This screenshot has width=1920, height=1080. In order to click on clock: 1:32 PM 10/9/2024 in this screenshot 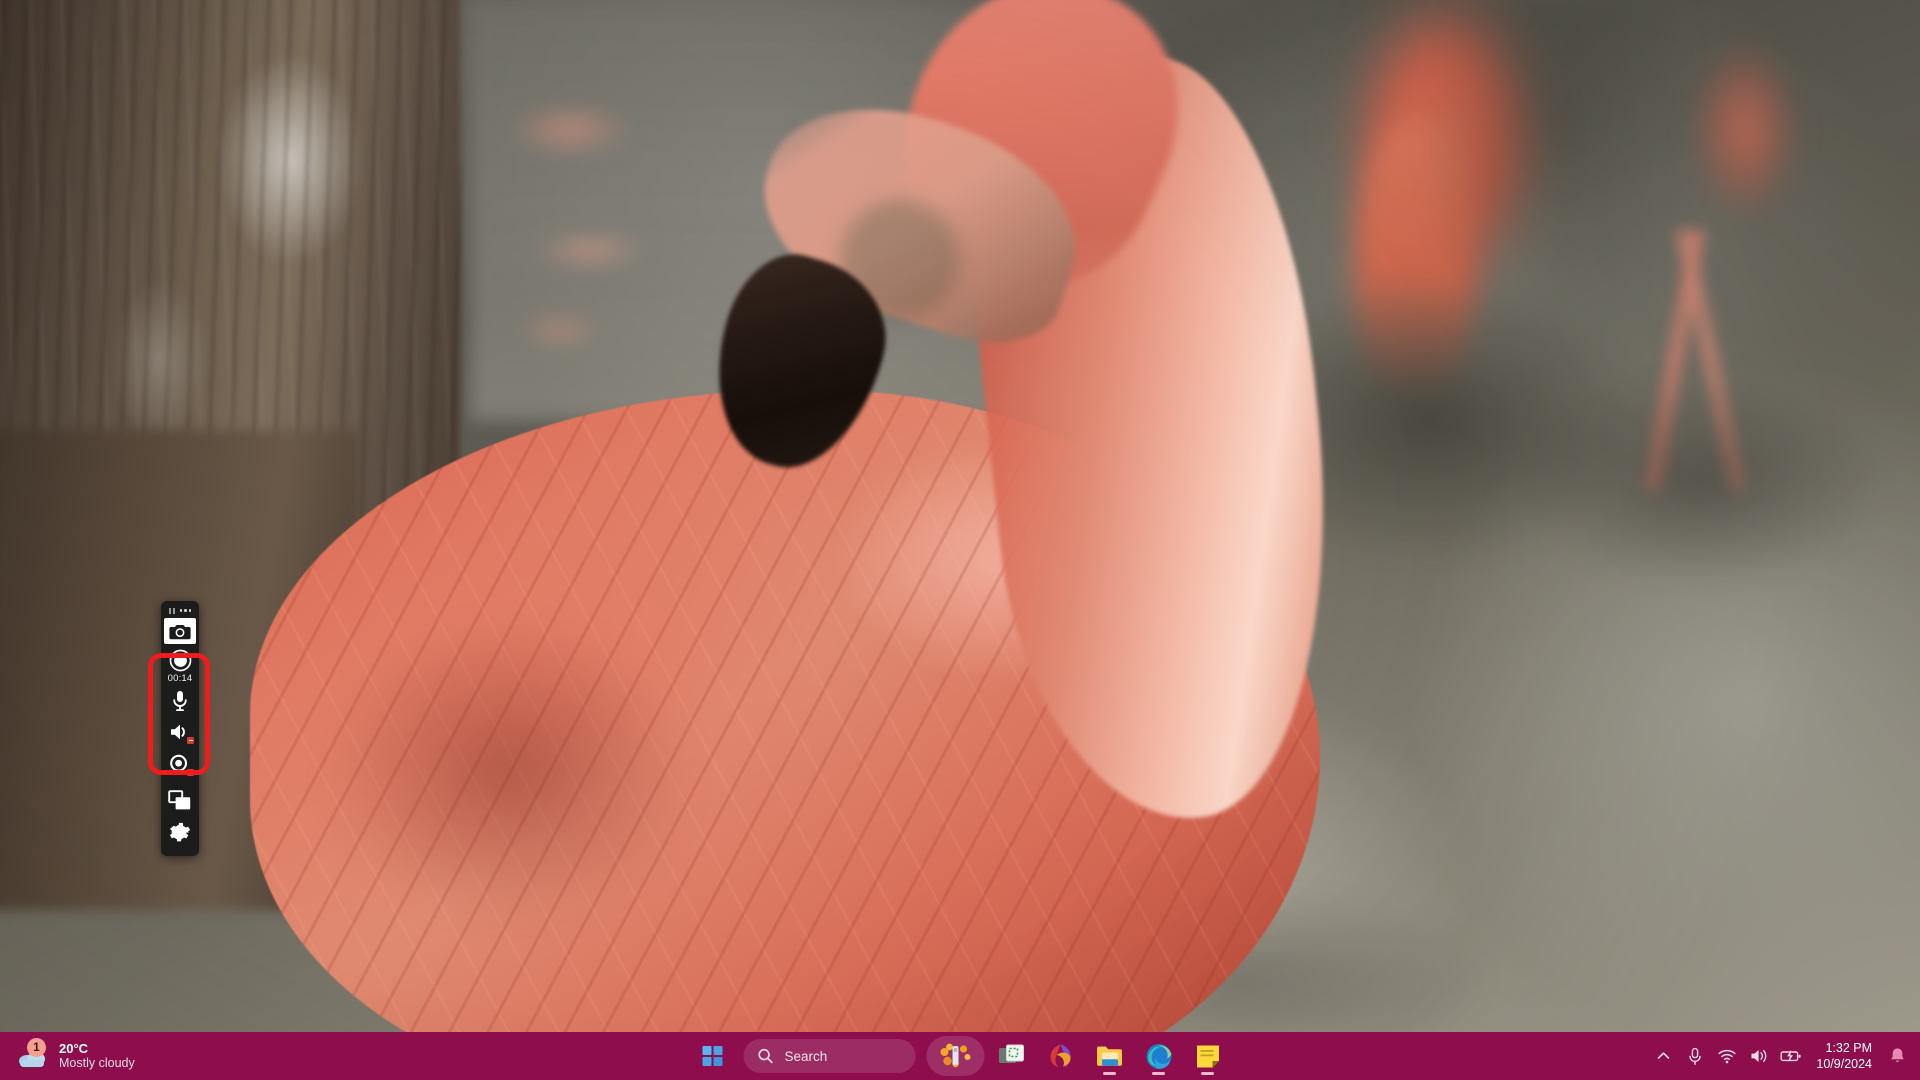, I will do `click(1845, 1056)`.